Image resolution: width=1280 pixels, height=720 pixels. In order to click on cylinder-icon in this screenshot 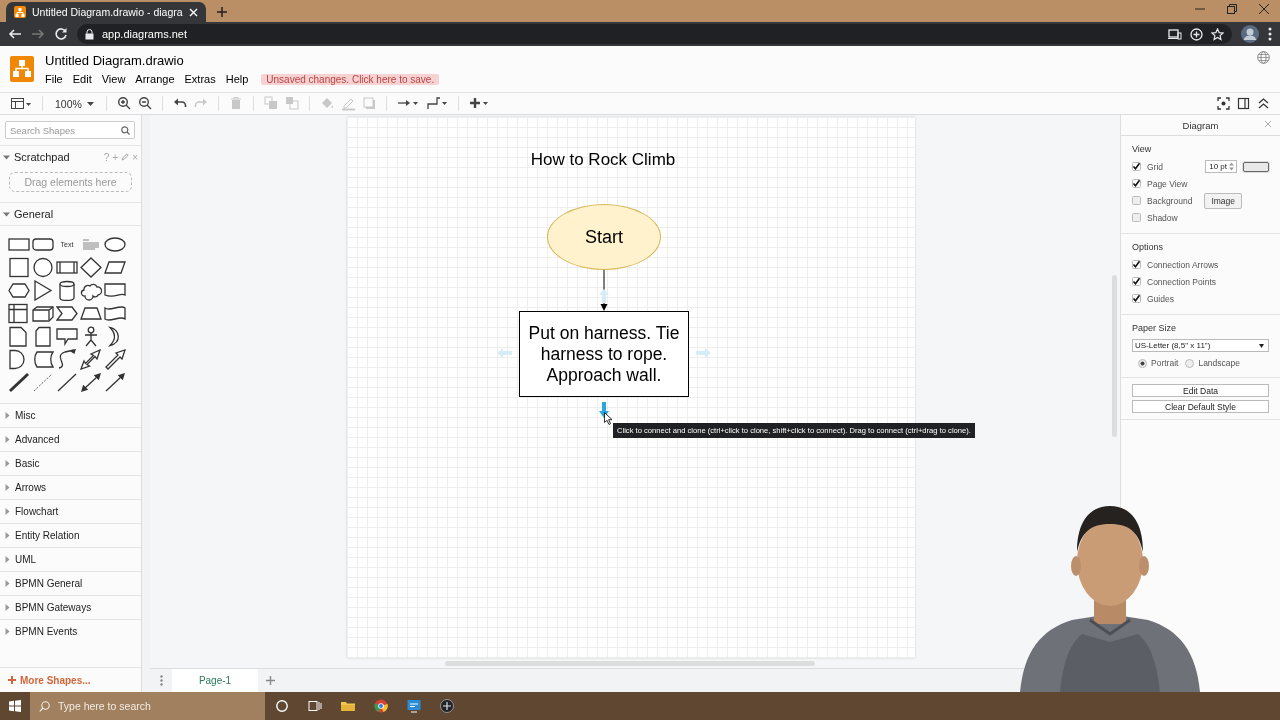, I will do `click(67, 290)`.